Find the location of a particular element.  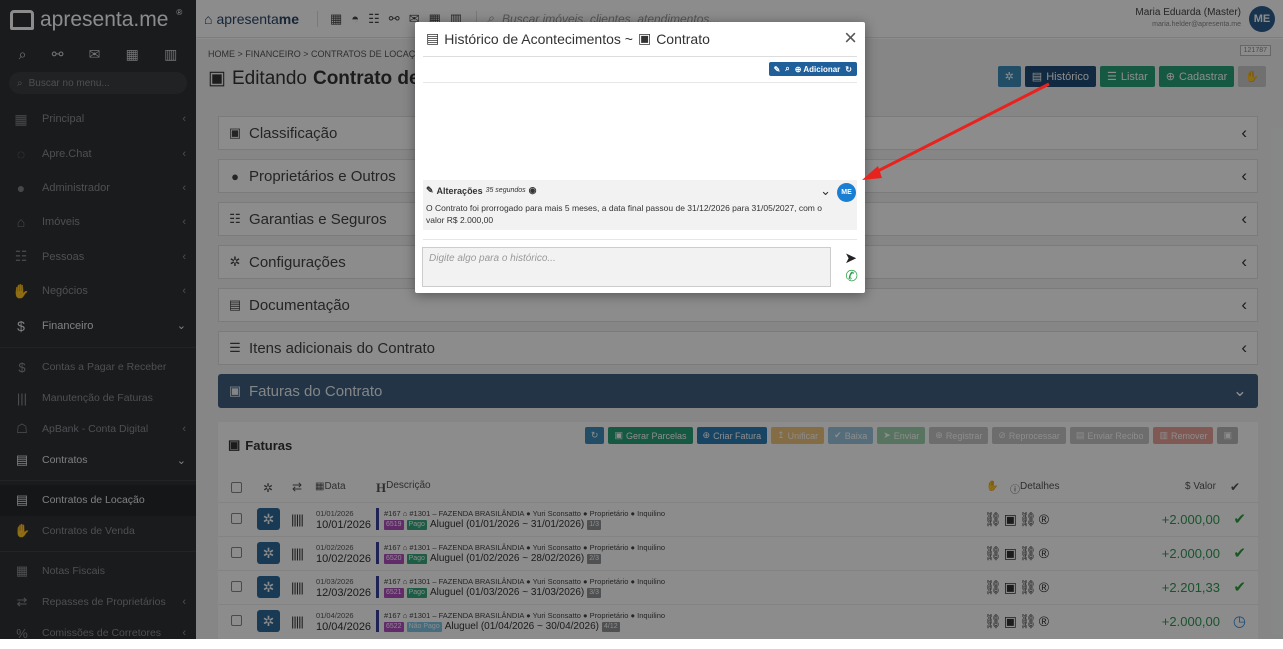

annotation-arrow is located at coordinates (956, 131).